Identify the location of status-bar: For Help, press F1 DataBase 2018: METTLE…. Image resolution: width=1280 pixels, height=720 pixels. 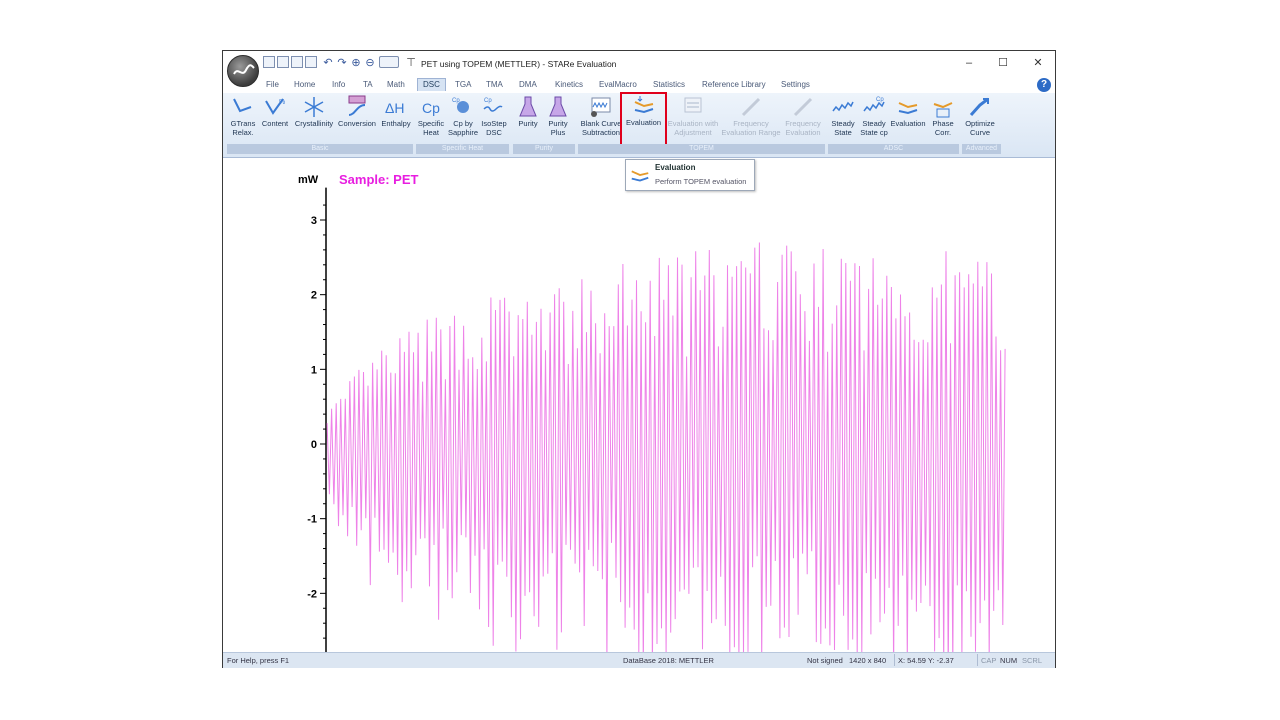
(639, 660).